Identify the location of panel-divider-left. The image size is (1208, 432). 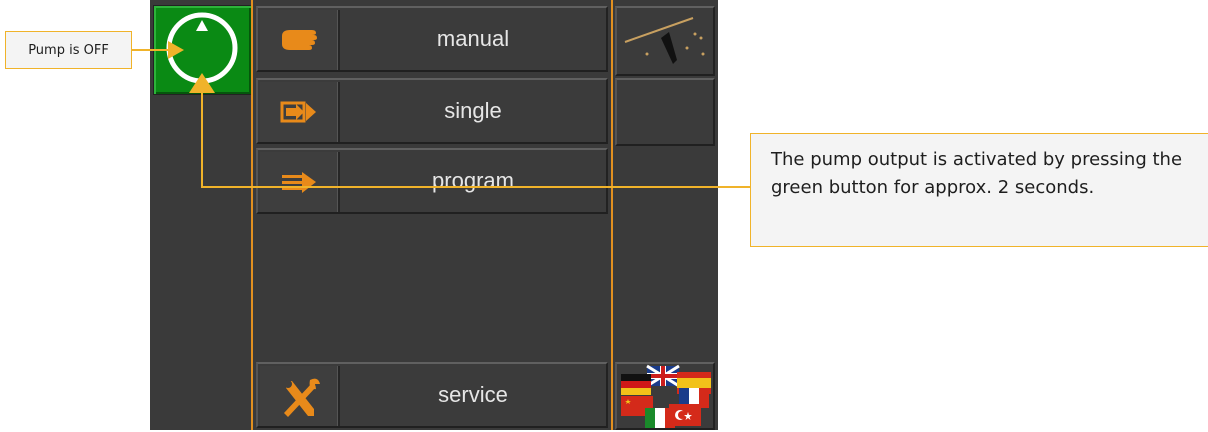
(252, 215).